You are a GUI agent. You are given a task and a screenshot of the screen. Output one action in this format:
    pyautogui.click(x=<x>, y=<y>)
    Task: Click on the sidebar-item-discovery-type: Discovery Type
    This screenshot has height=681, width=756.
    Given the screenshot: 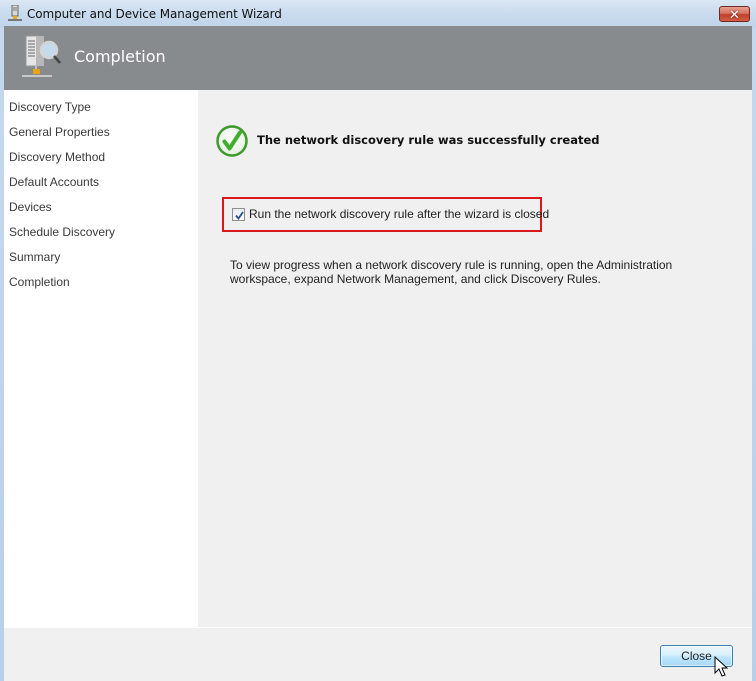 What is the action you would take?
    pyautogui.click(x=50, y=107)
    